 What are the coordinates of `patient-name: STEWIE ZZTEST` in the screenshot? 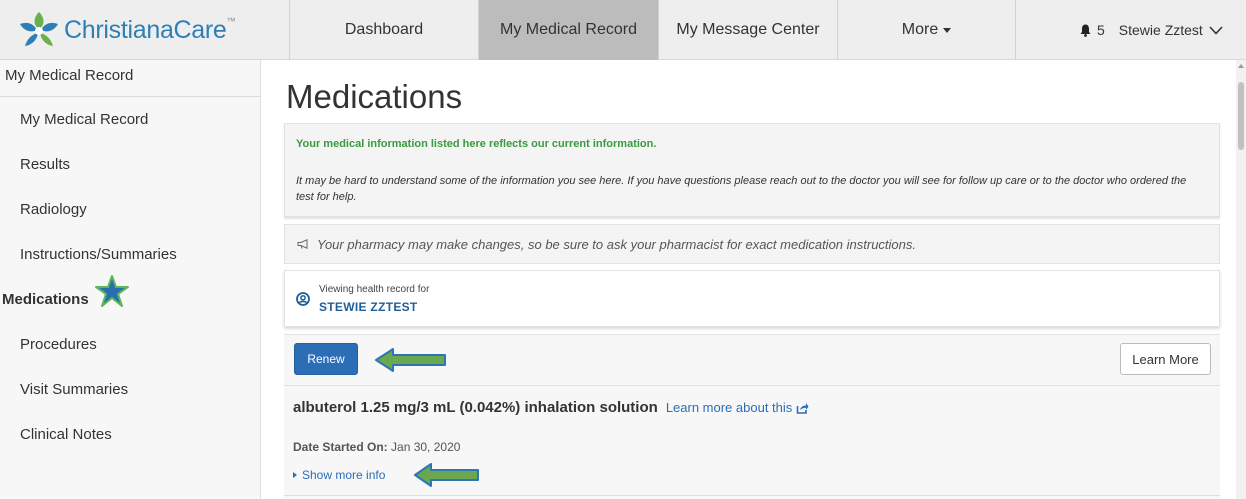 It's located at (368, 307).